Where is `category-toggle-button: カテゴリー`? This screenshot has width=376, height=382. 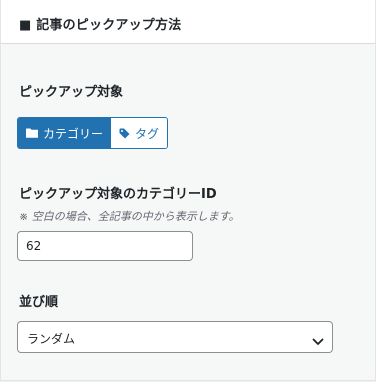 category-toggle-button: カテゴリー is located at coordinates (65, 133).